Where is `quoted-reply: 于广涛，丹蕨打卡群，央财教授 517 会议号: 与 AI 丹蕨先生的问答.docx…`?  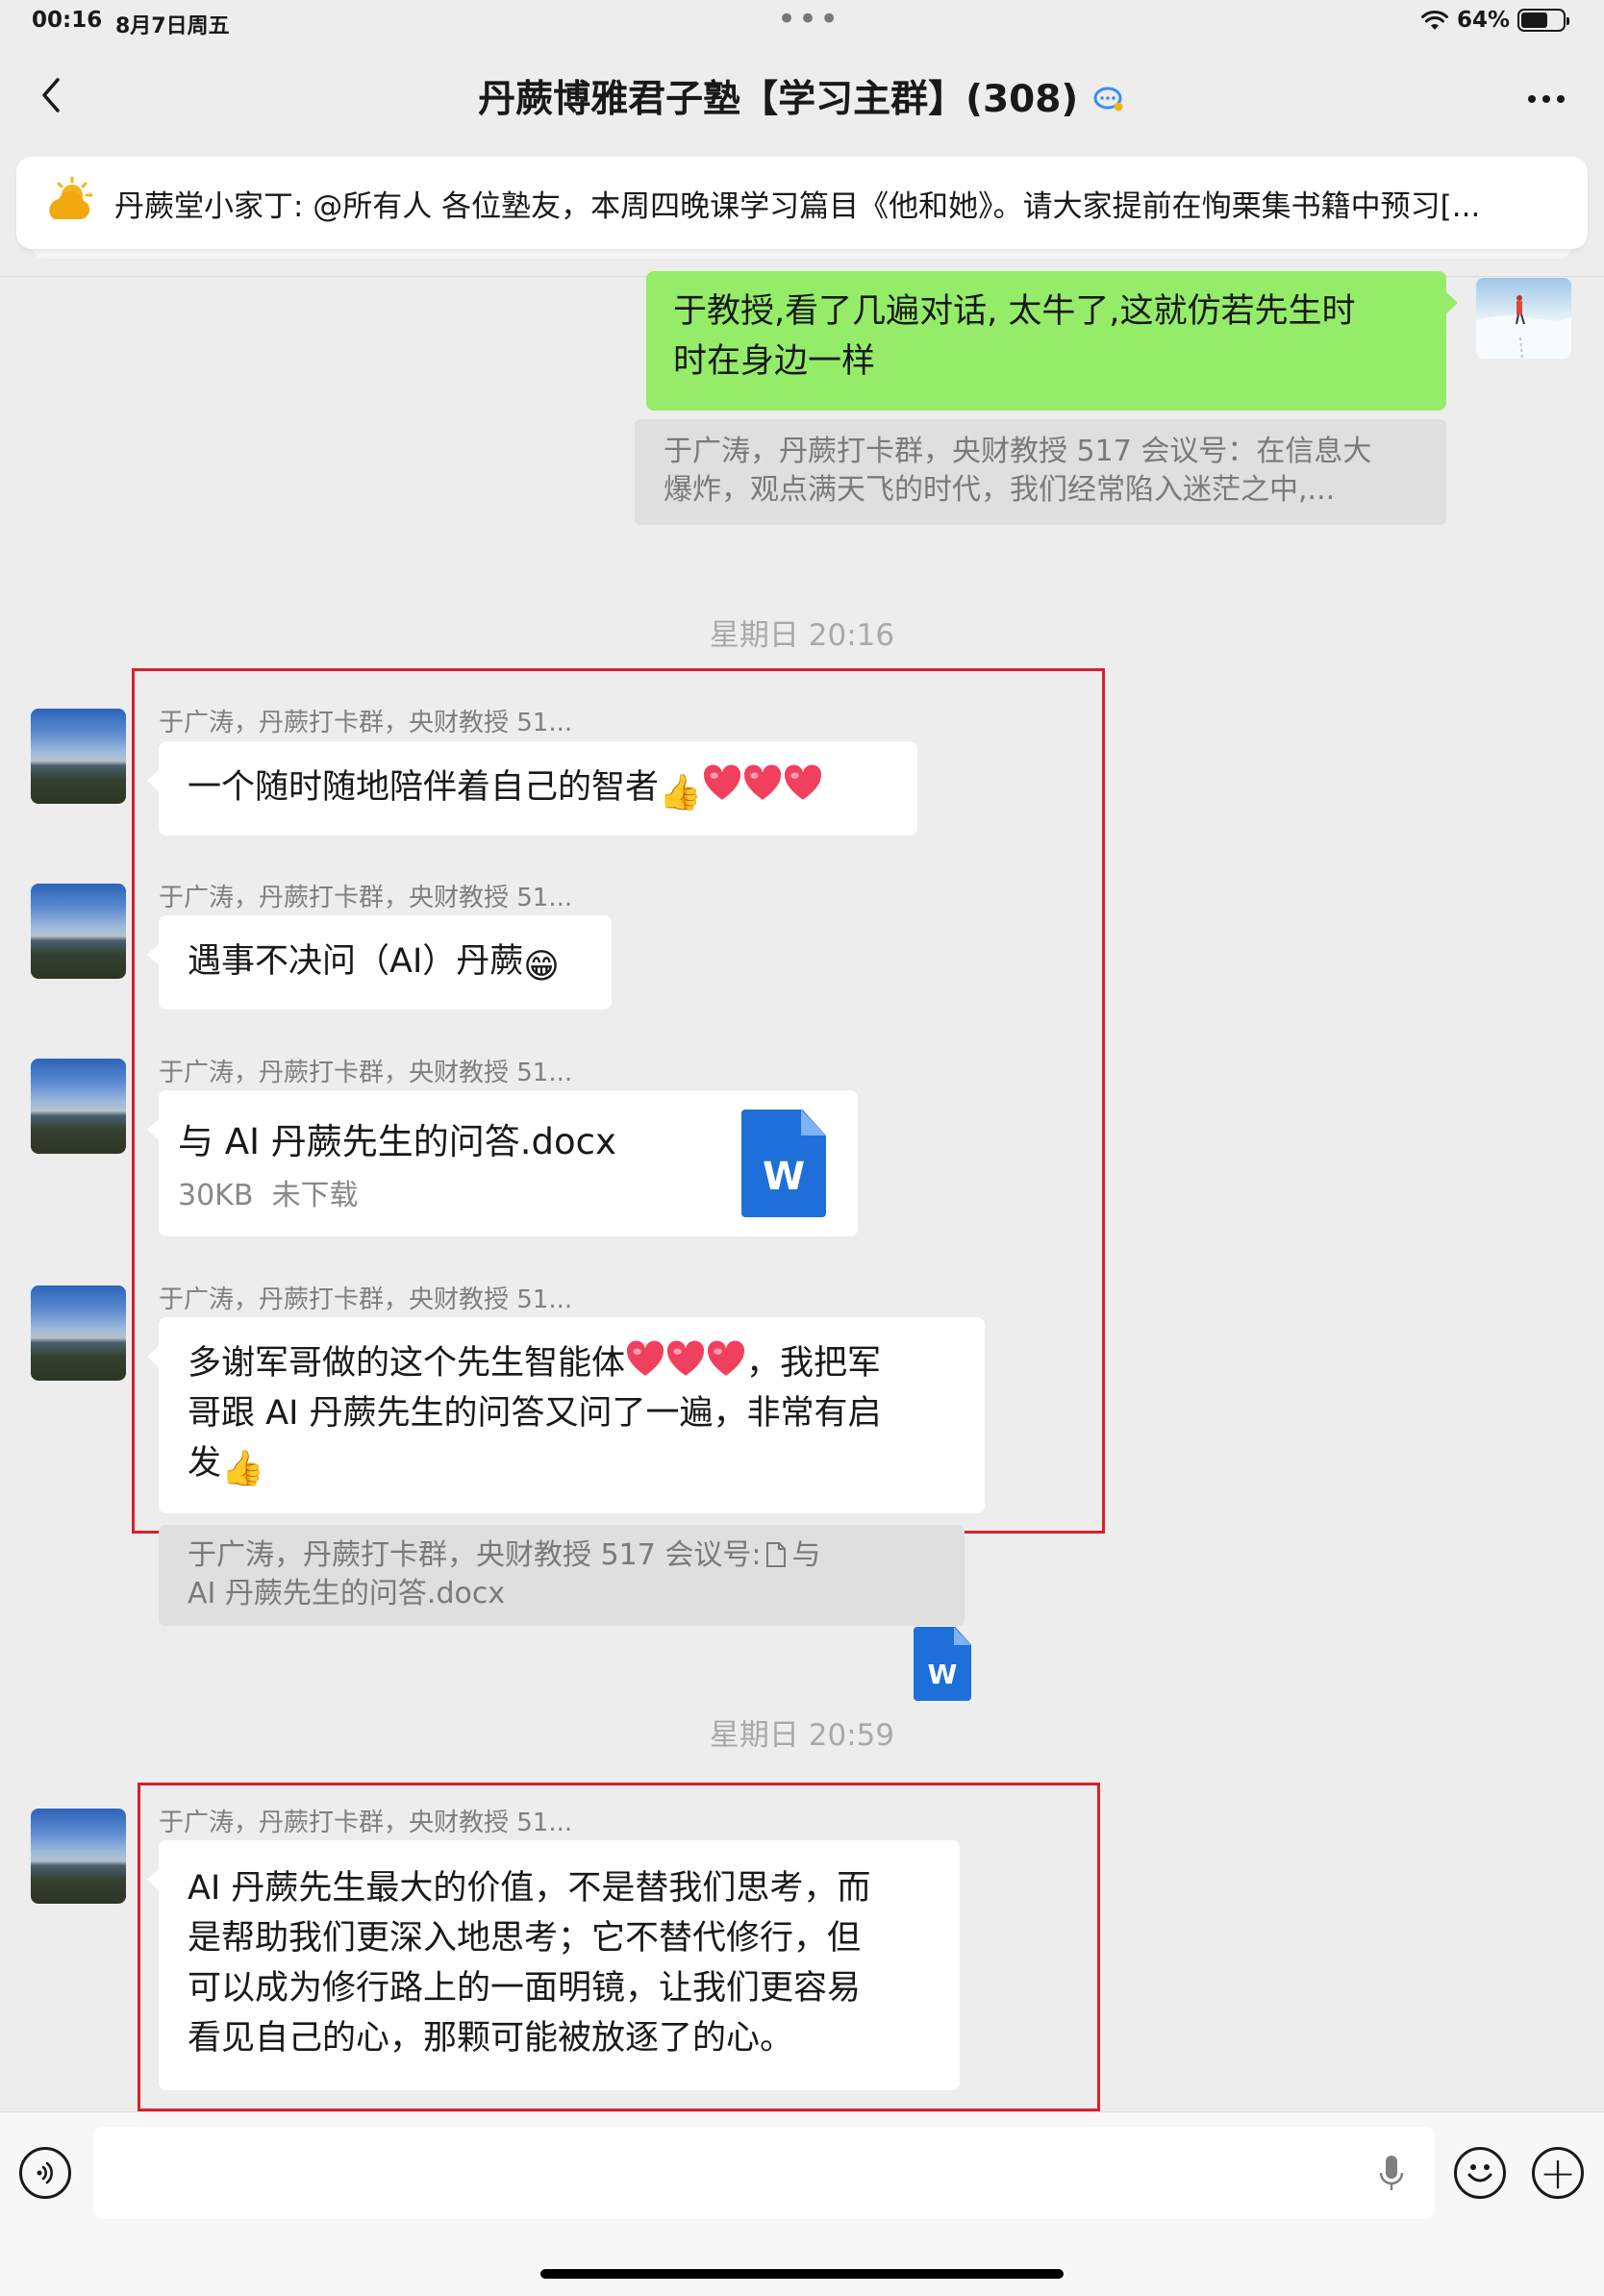
quoted-reply: 于广涛，丹蕨打卡群，央财教授 517 会议号: 与 AI 丹蕨先生的问答.docx… is located at coordinates (565, 1613).